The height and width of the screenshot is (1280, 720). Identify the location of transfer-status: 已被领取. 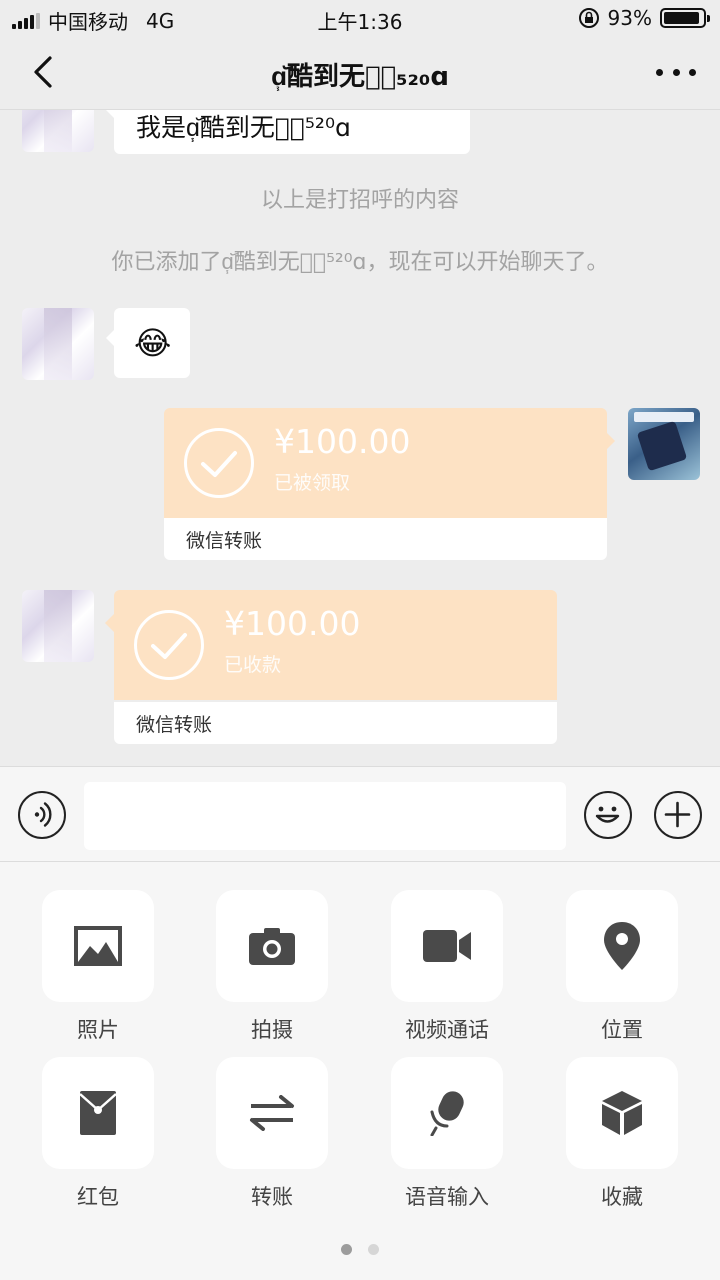
(312, 483).